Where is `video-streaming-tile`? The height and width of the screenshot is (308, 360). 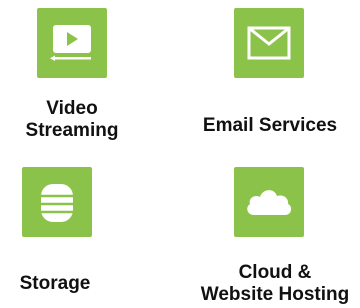
video-streaming-tile is located at coordinates (72, 43).